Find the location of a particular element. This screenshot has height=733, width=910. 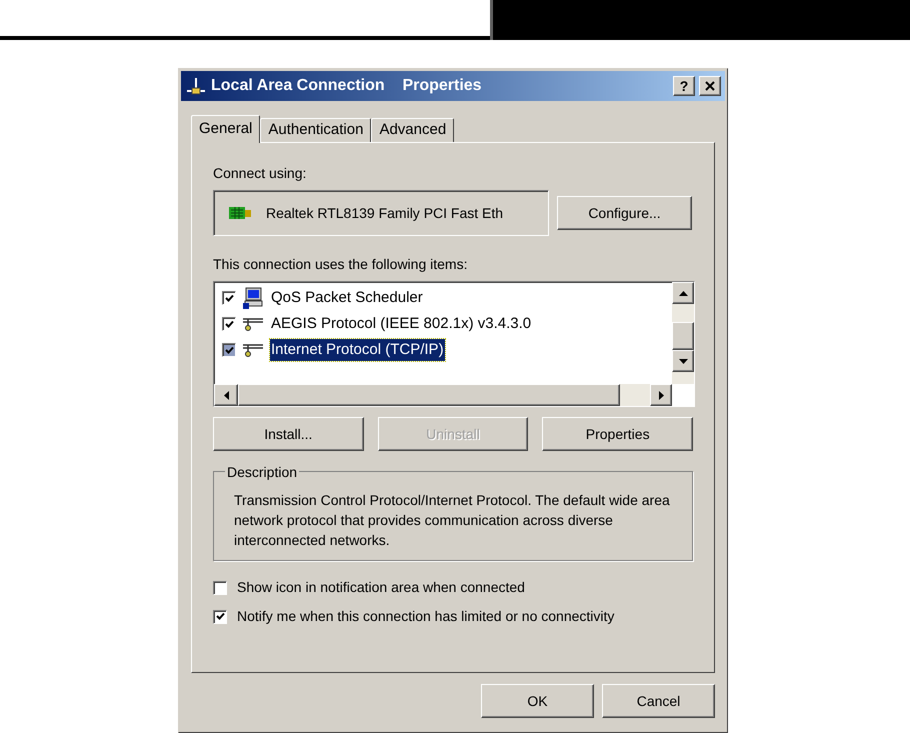

items-label: This connection uses the following items: is located at coordinates (340, 264).